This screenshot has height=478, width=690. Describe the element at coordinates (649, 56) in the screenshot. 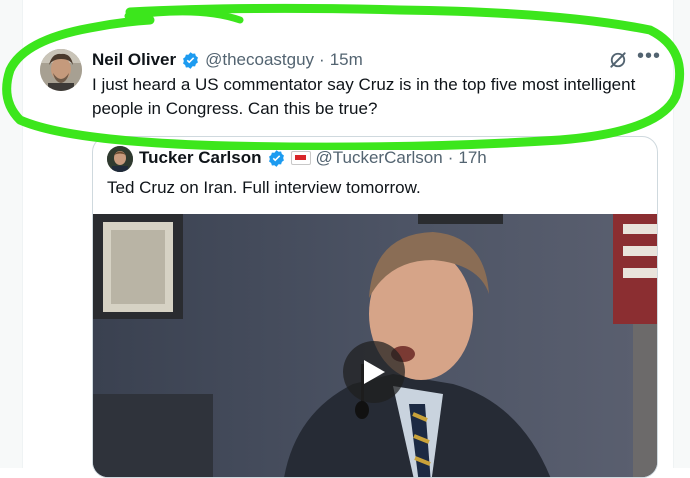

I see `more-icon: •••` at that location.